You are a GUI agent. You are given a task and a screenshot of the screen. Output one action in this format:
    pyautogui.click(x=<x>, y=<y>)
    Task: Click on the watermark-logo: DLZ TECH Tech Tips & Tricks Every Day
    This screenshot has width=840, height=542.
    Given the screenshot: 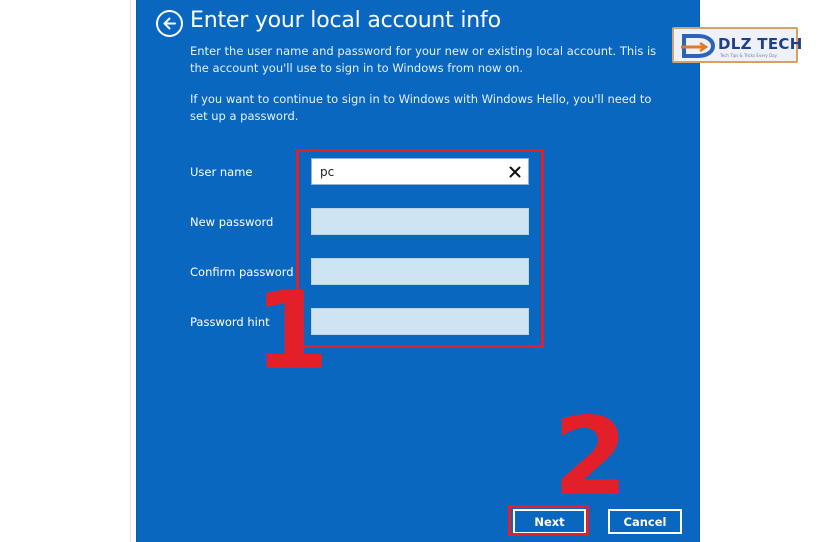 What is the action you would take?
    pyautogui.click(x=737, y=45)
    